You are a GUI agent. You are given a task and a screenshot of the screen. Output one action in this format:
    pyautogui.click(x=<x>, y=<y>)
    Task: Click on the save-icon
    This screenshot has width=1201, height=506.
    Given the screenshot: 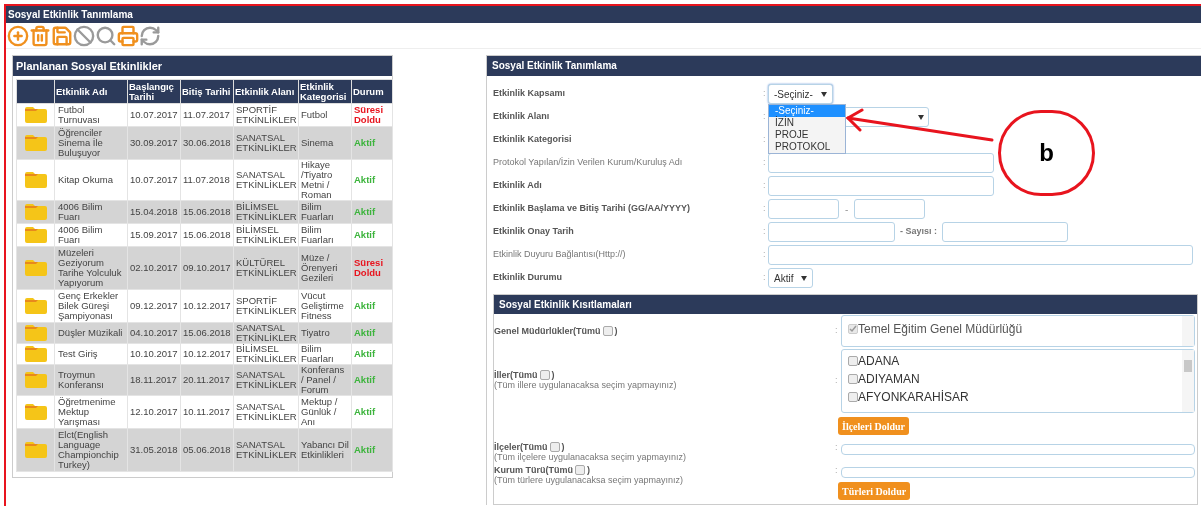 What is the action you would take?
    pyautogui.click(x=62, y=35)
    